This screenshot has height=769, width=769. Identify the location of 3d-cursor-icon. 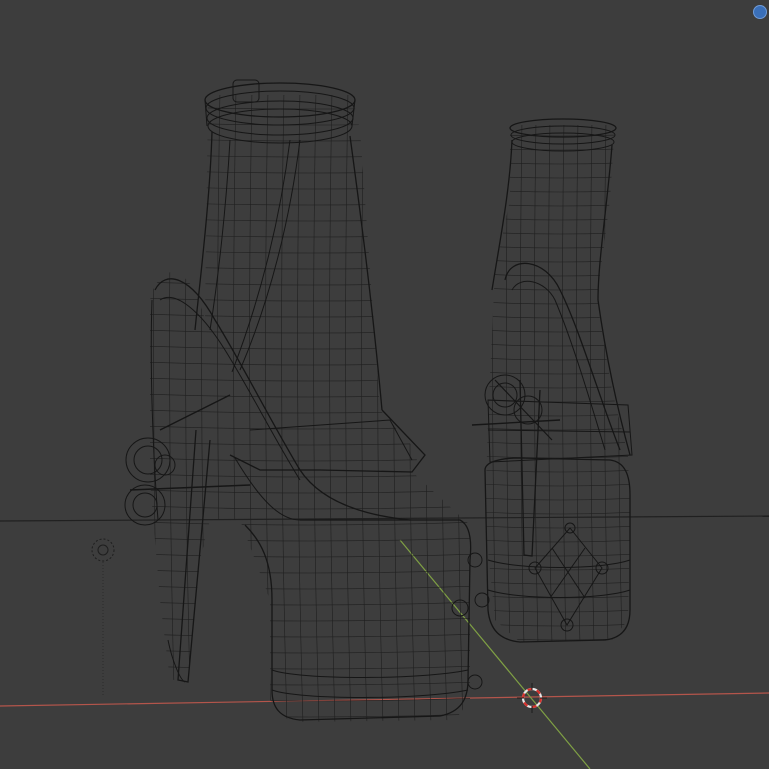
(532, 698).